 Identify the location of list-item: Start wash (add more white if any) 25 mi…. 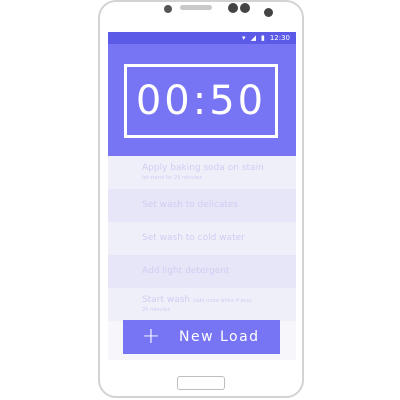
(202, 304).